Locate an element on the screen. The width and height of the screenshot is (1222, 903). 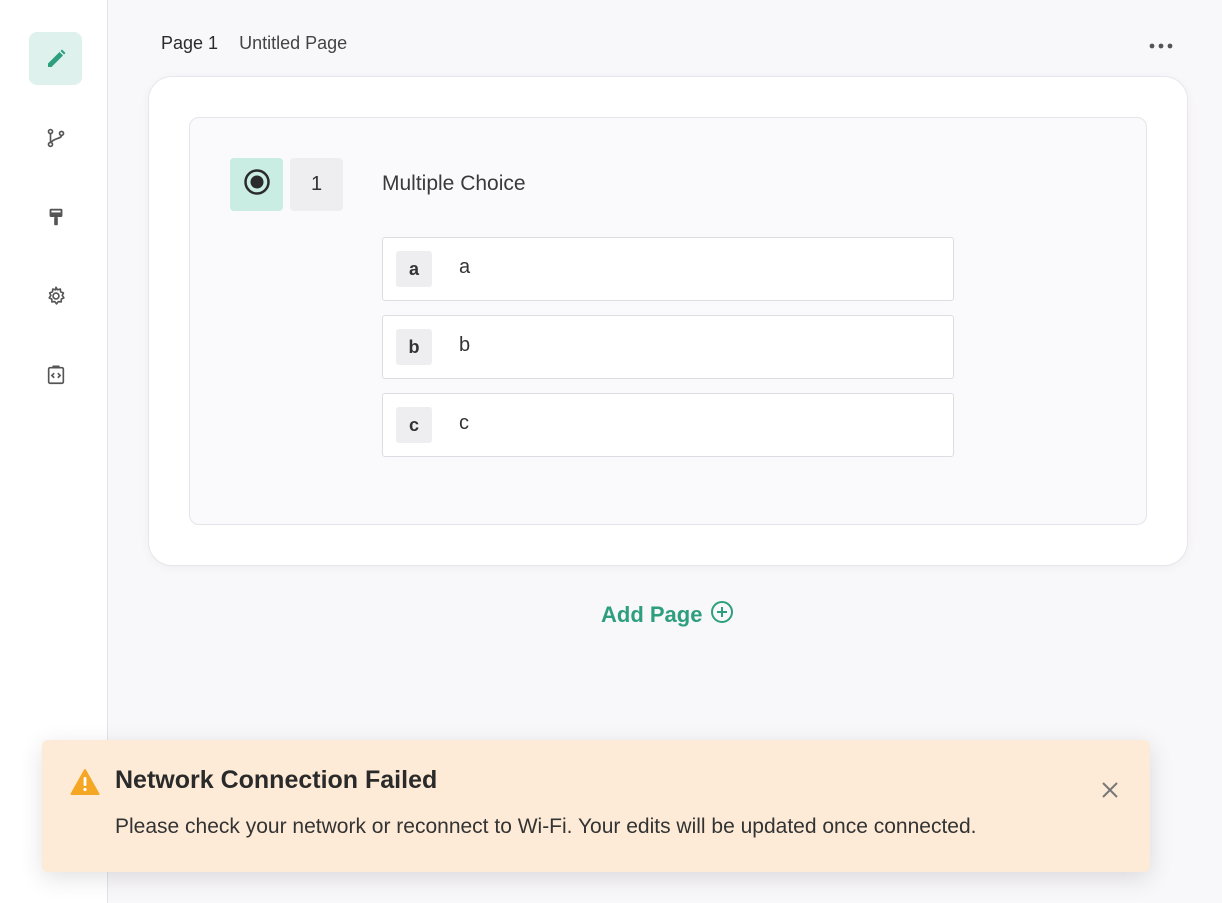
question-type-button is located at coordinates (256, 184).